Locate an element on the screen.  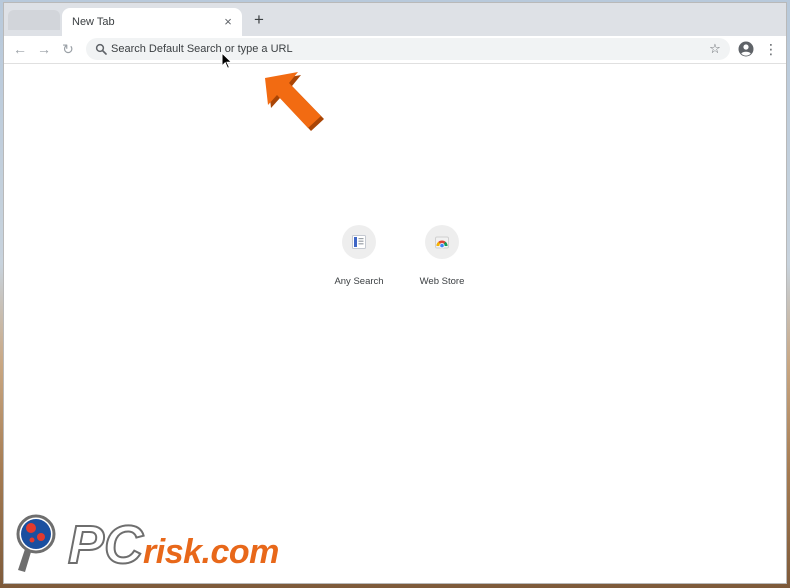
watermark-text: PCrisk.com is located at coordinates (173, 545).